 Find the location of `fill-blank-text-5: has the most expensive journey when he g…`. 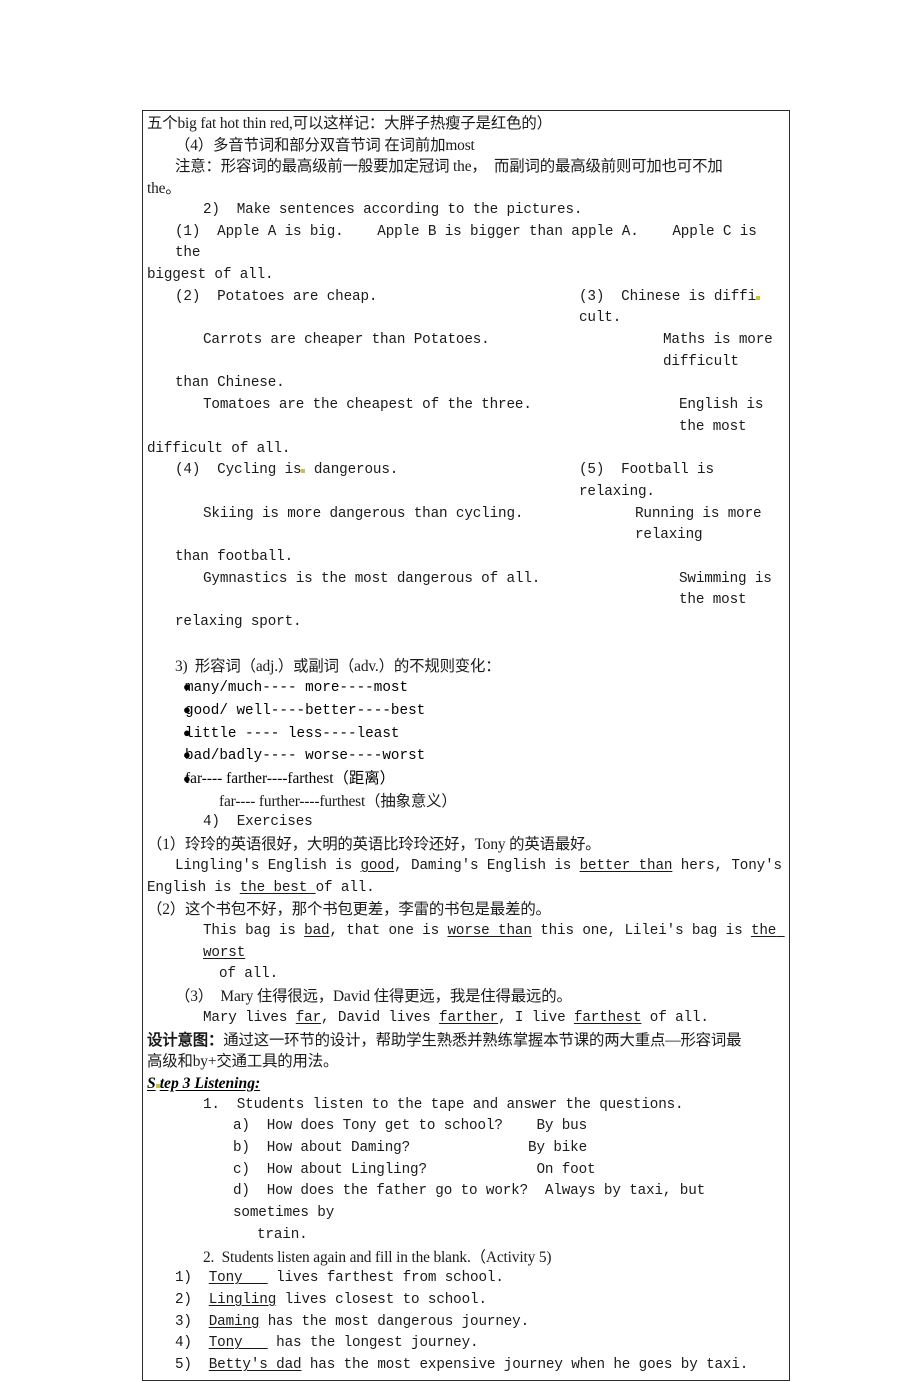

fill-blank-text-5: has the most expensive journey when he g… is located at coordinates (525, 1365).